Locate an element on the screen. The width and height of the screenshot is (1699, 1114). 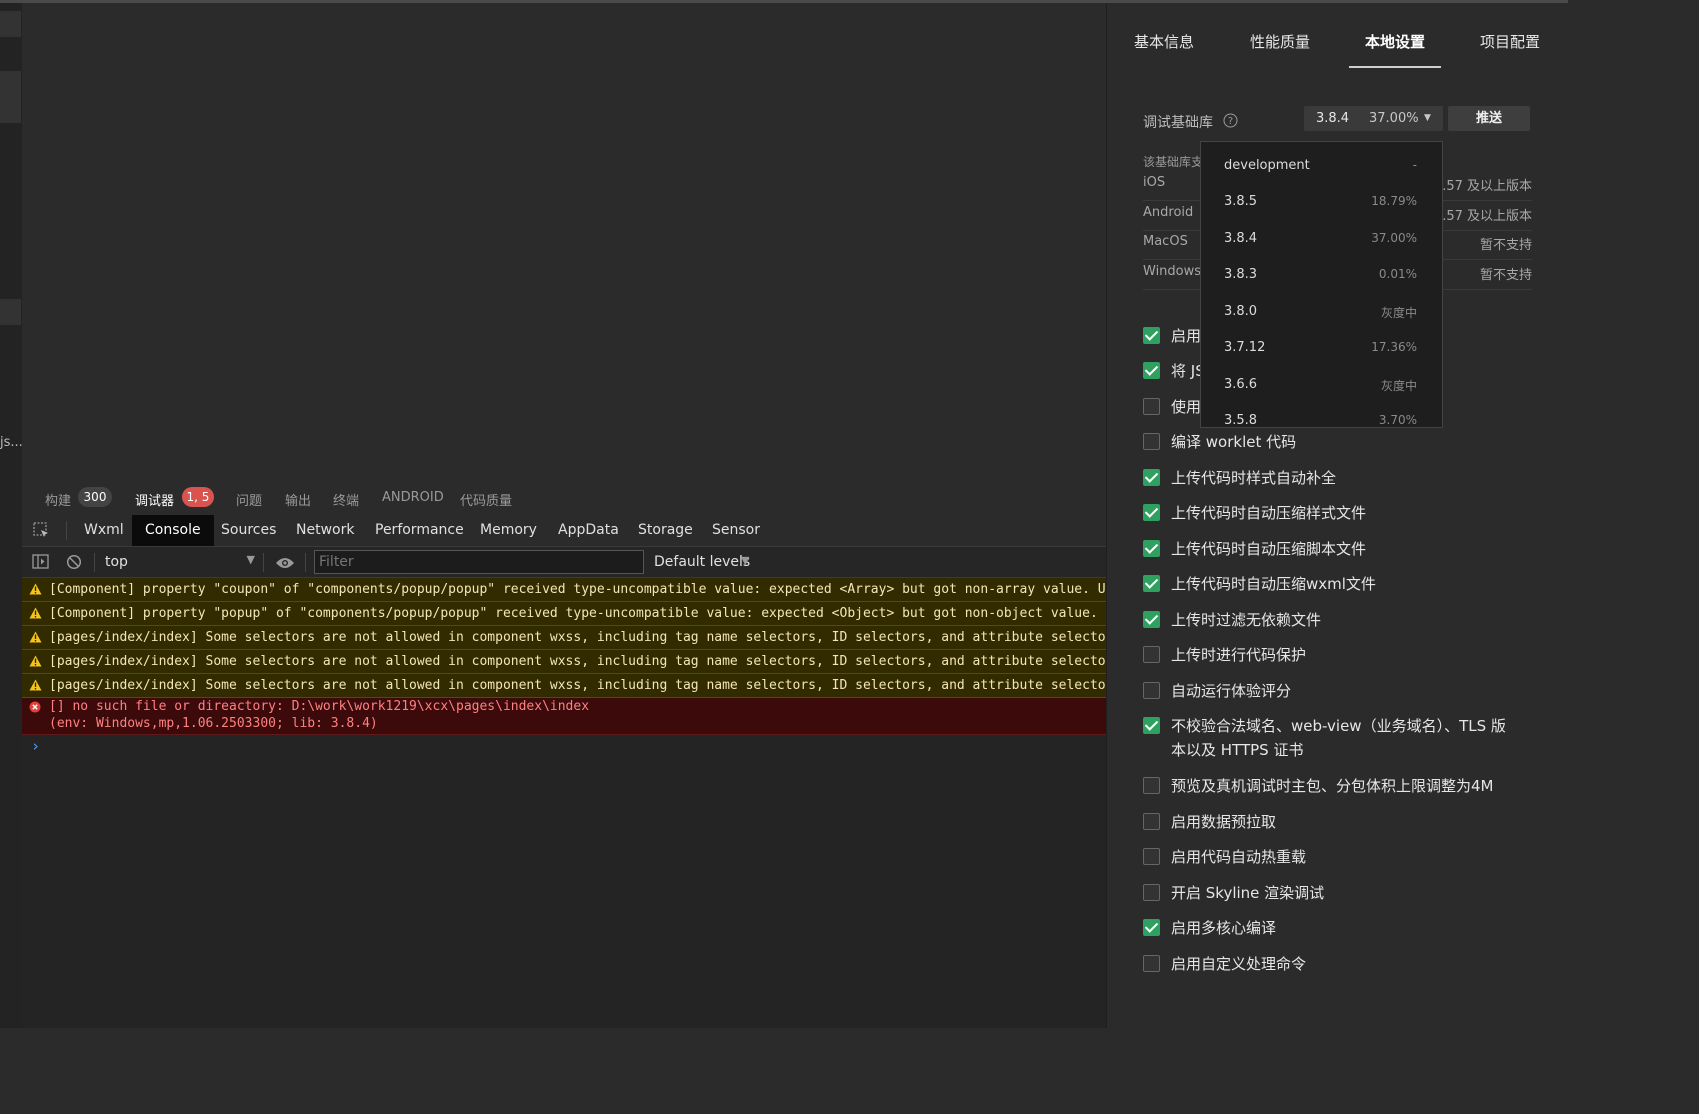
tab-output: 输出 is located at coordinates (298, 499).